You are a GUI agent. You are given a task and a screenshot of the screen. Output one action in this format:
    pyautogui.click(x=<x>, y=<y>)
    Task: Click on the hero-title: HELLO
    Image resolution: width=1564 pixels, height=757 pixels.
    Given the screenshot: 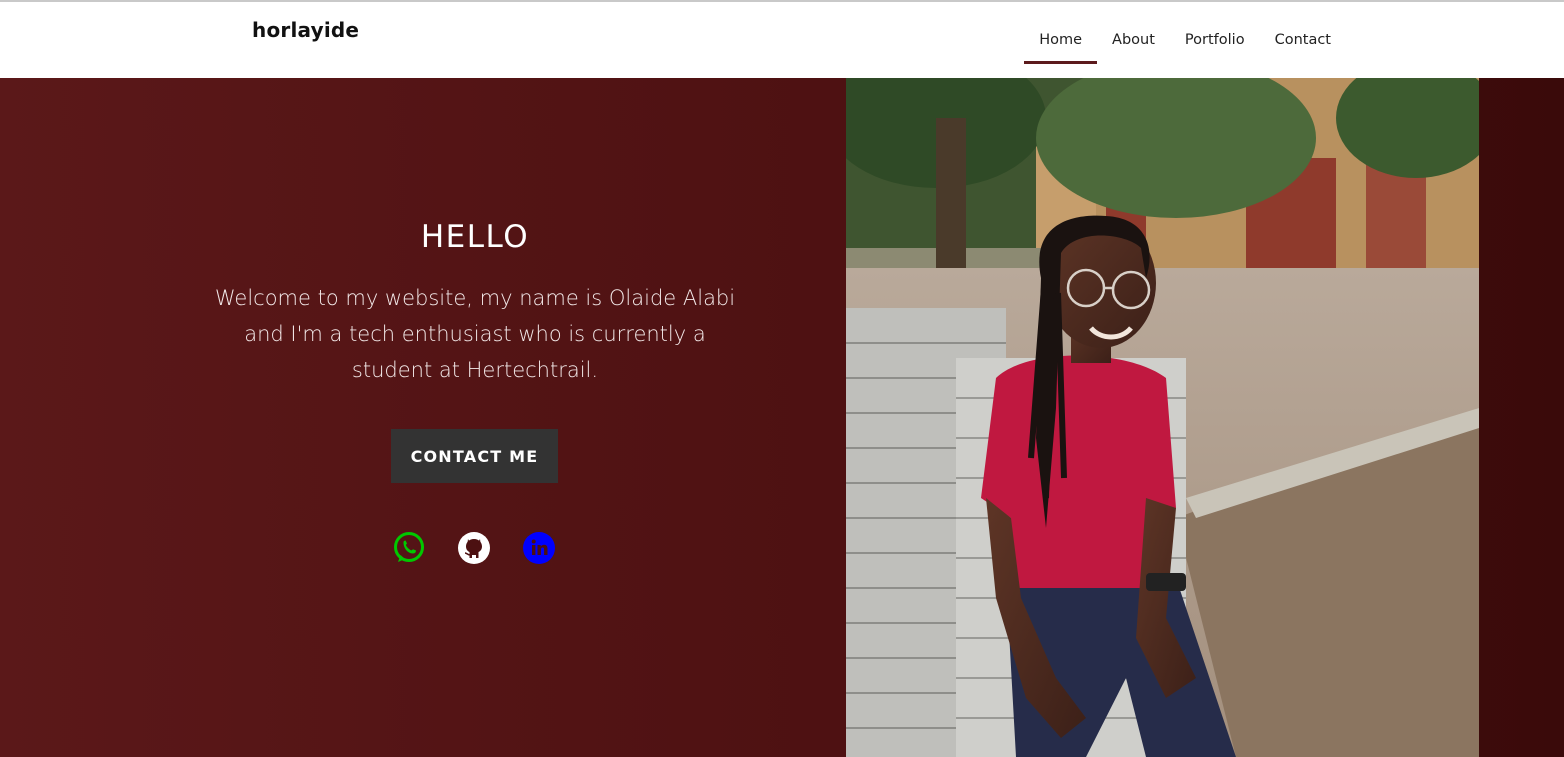 What is the action you would take?
    pyautogui.click(x=475, y=237)
    